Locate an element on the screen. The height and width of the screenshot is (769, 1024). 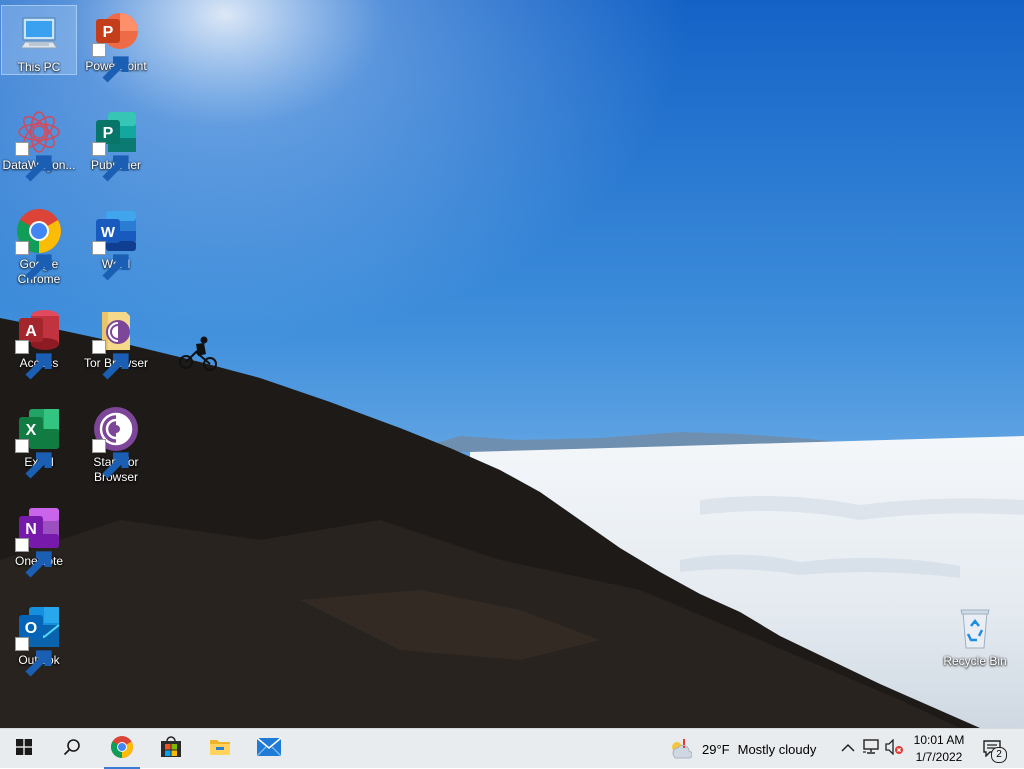
svg-text: N is located at coordinates (31, 529).